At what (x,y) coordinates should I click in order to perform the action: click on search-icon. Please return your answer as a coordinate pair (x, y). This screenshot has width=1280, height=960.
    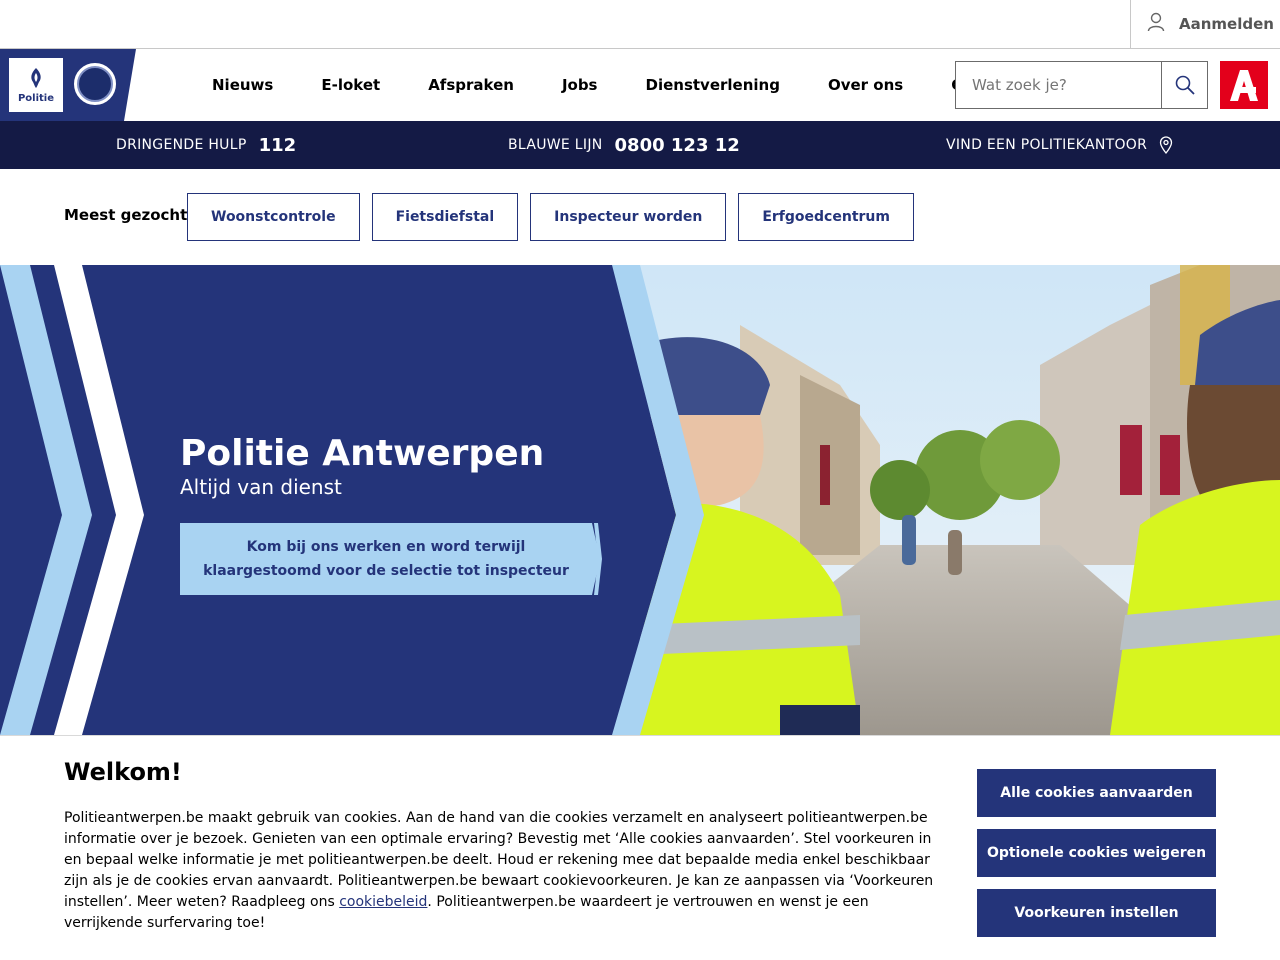
    Looking at the image, I should click on (1185, 85).